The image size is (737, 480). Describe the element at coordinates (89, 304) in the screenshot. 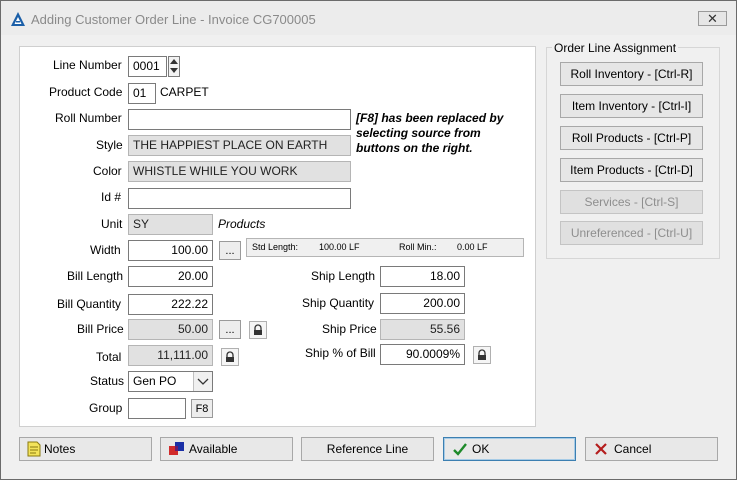

I see `bill-quantity-label: Bill Quantity` at that location.